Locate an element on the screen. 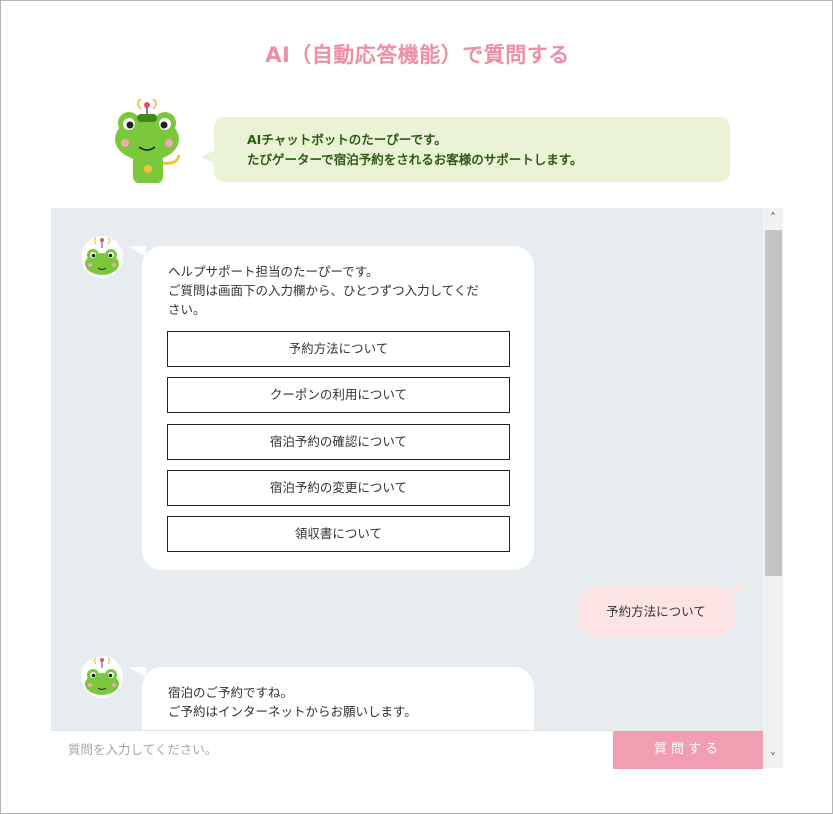 This screenshot has height=814, width=833. message-line: ヘルプサポート担当のたーぴーです。 is located at coordinates (273, 271).